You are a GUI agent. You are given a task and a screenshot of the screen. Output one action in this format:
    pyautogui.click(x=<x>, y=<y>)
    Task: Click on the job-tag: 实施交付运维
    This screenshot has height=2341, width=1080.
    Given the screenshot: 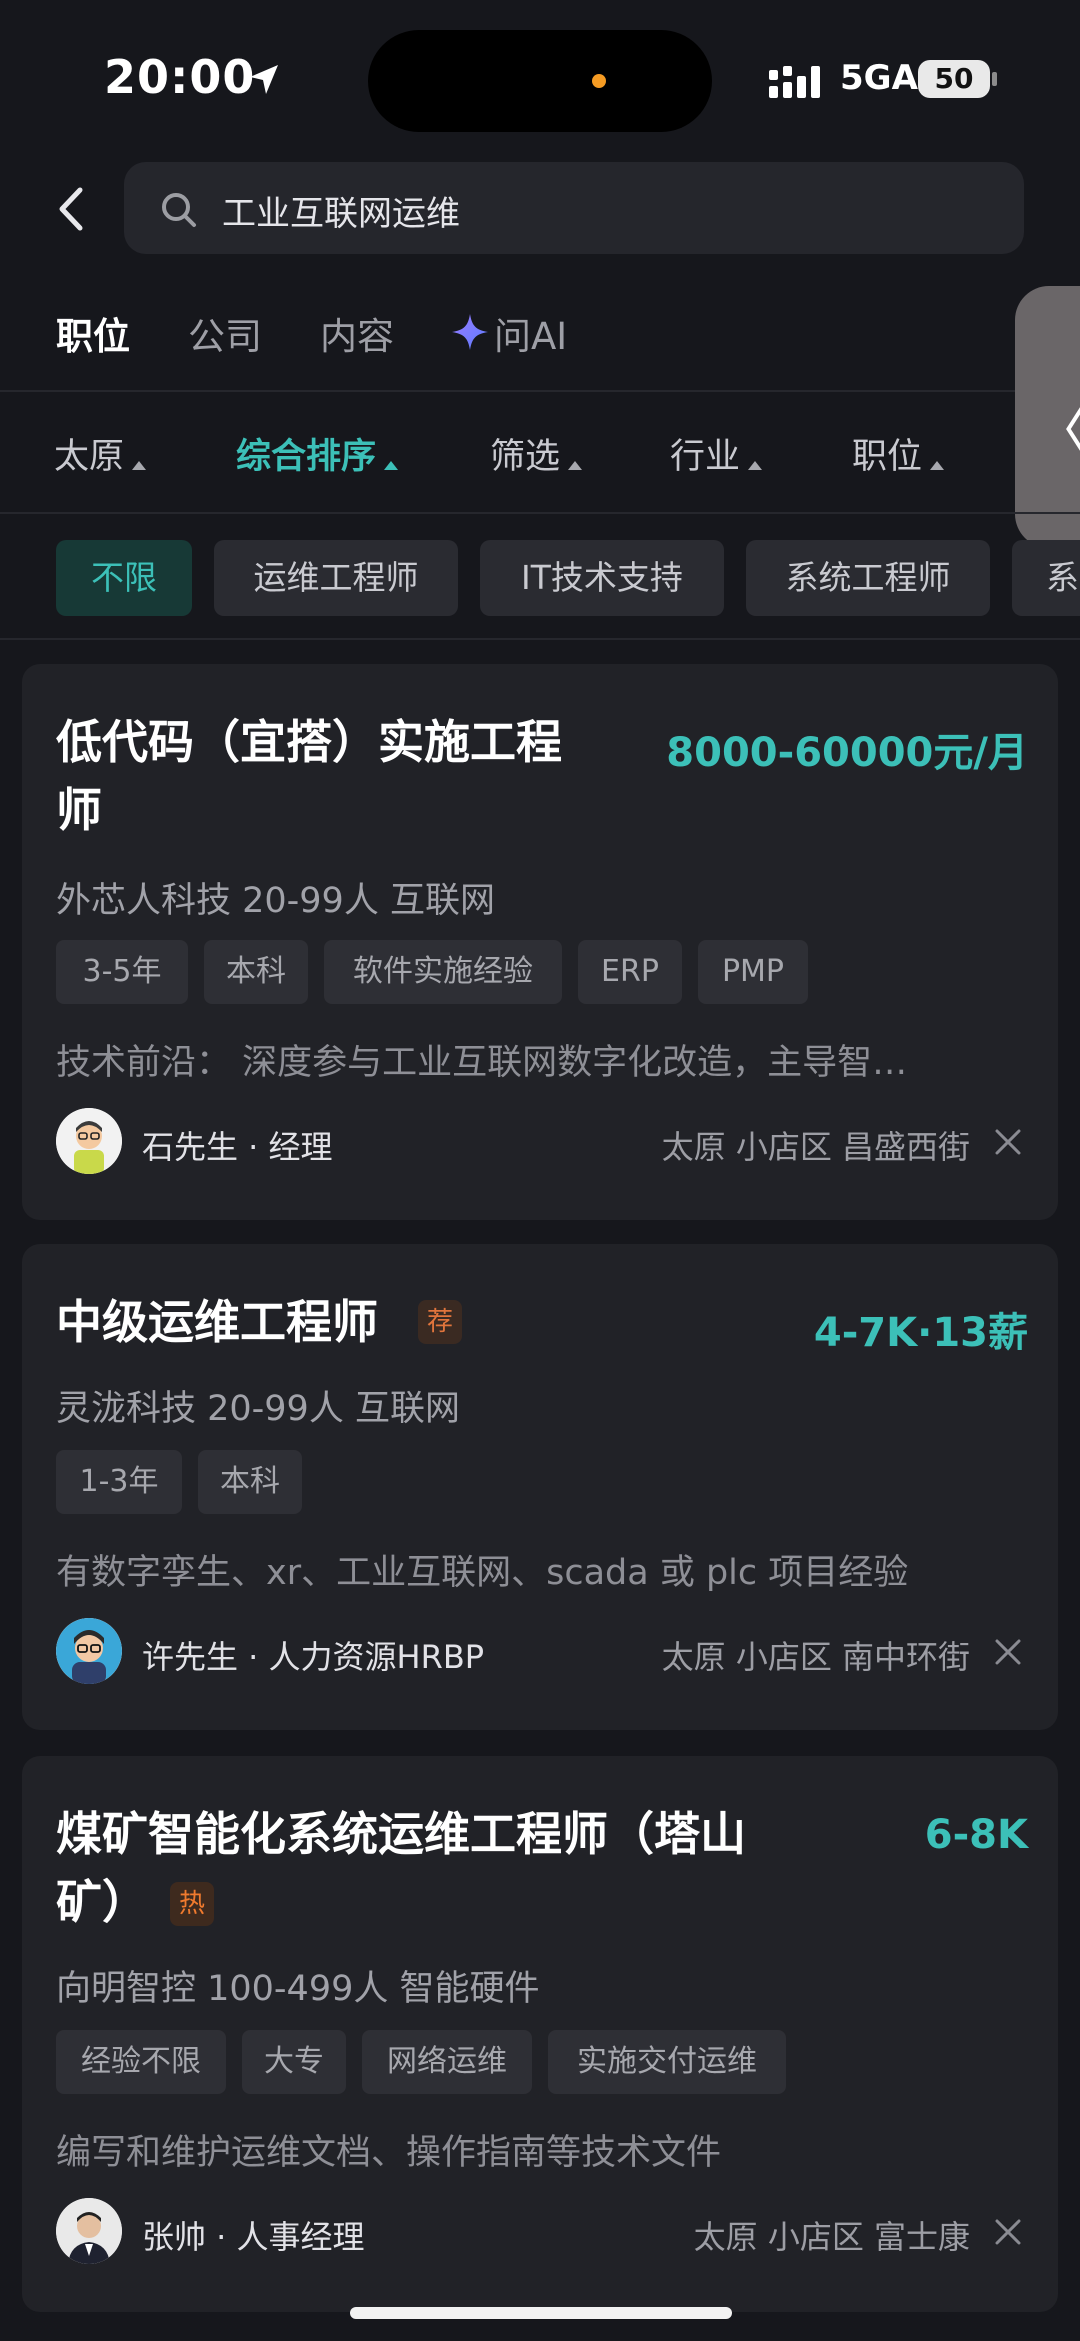 What is the action you would take?
    pyautogui.click(x=667, y=2062)
    